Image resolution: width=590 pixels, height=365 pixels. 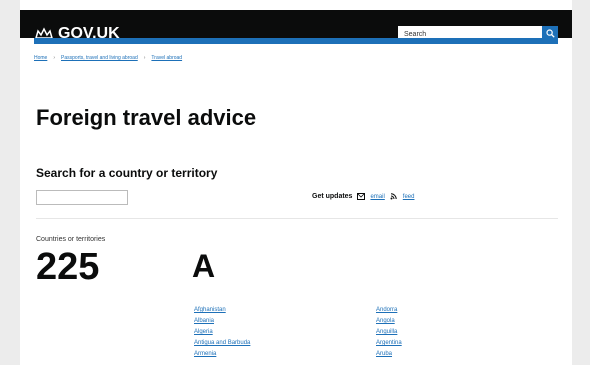 What do you see at coordinates (127, 173) in the screenshot?
I see `country-search-heading: Search for a country or territory` at bounding box center [127, 173].